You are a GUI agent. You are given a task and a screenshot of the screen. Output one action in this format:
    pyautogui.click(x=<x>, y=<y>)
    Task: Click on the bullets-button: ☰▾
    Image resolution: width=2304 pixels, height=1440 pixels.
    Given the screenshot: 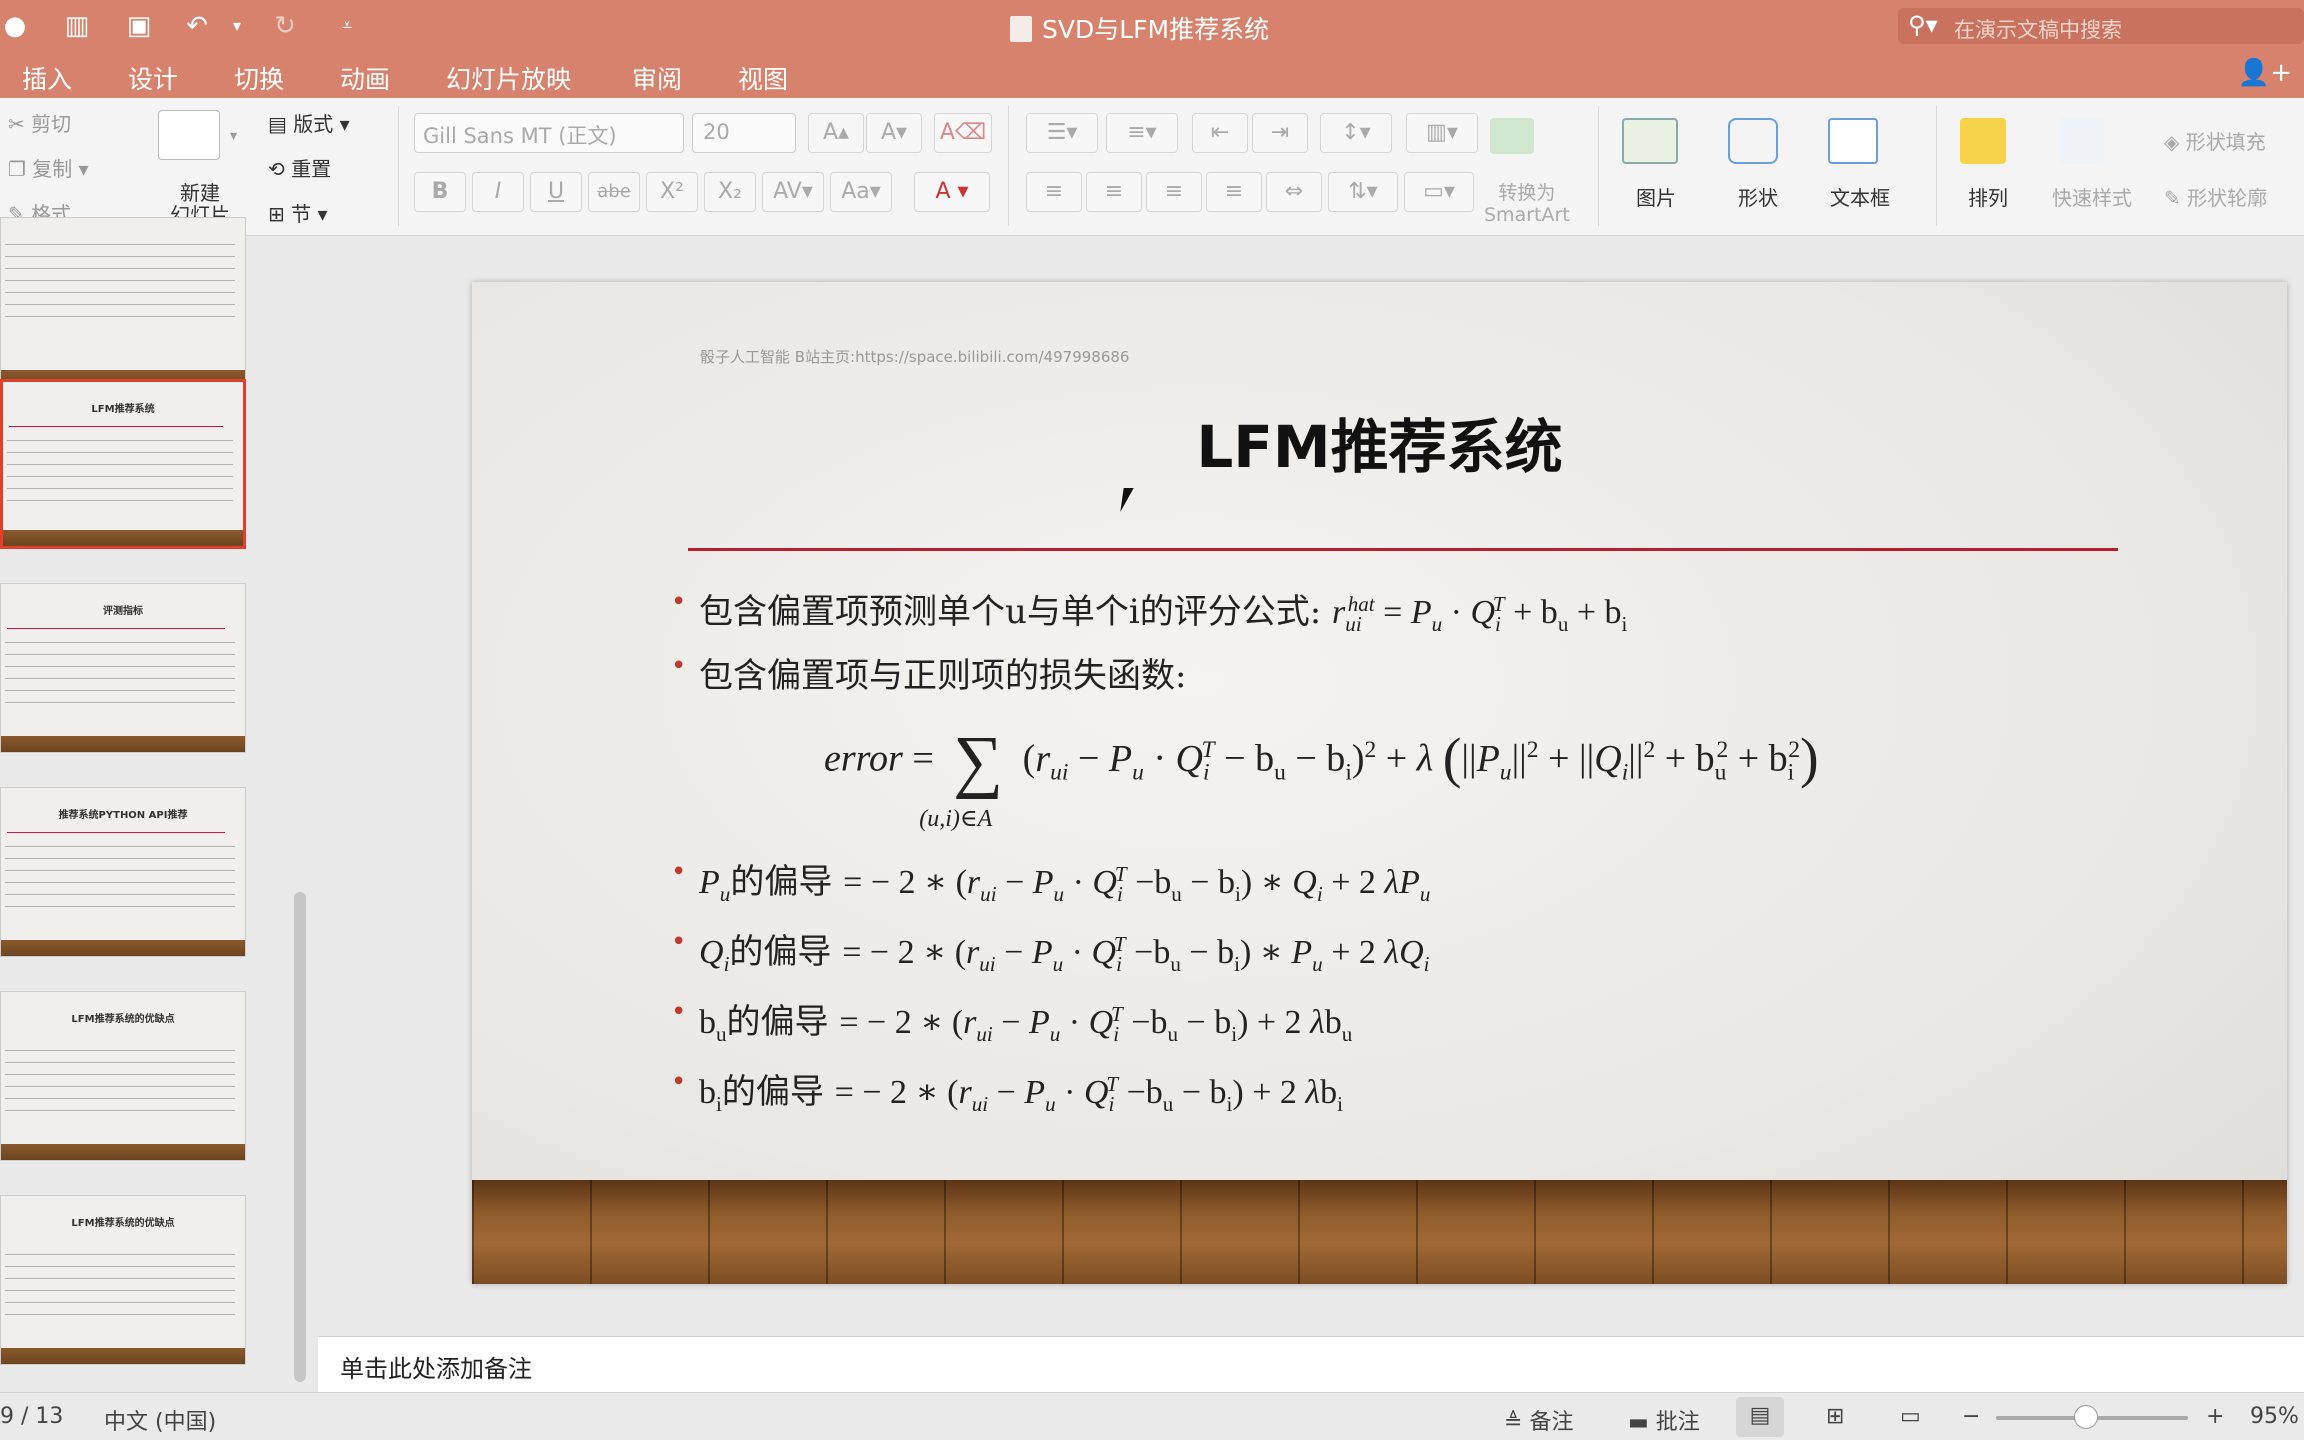 What is the action you would take?
    pyautogui.click(x=1062, y=133)
    